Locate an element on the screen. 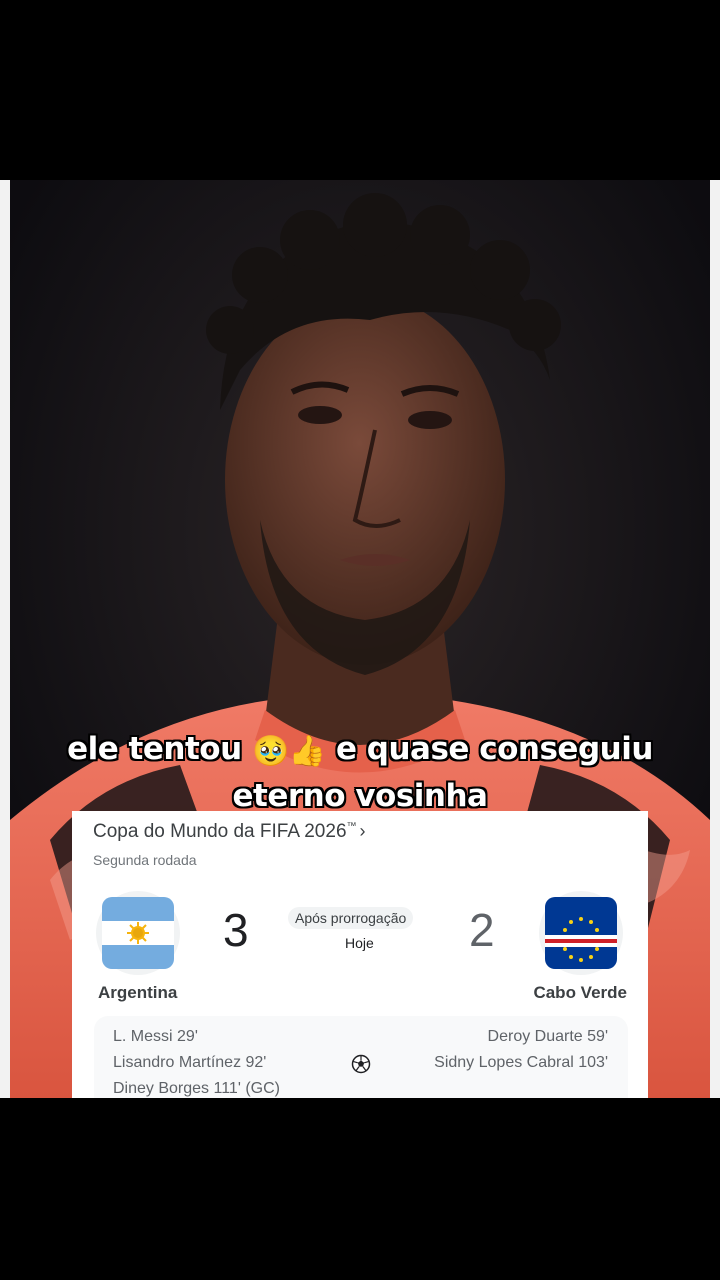  bottom-letterbox is located at coordinates (360, 1189).